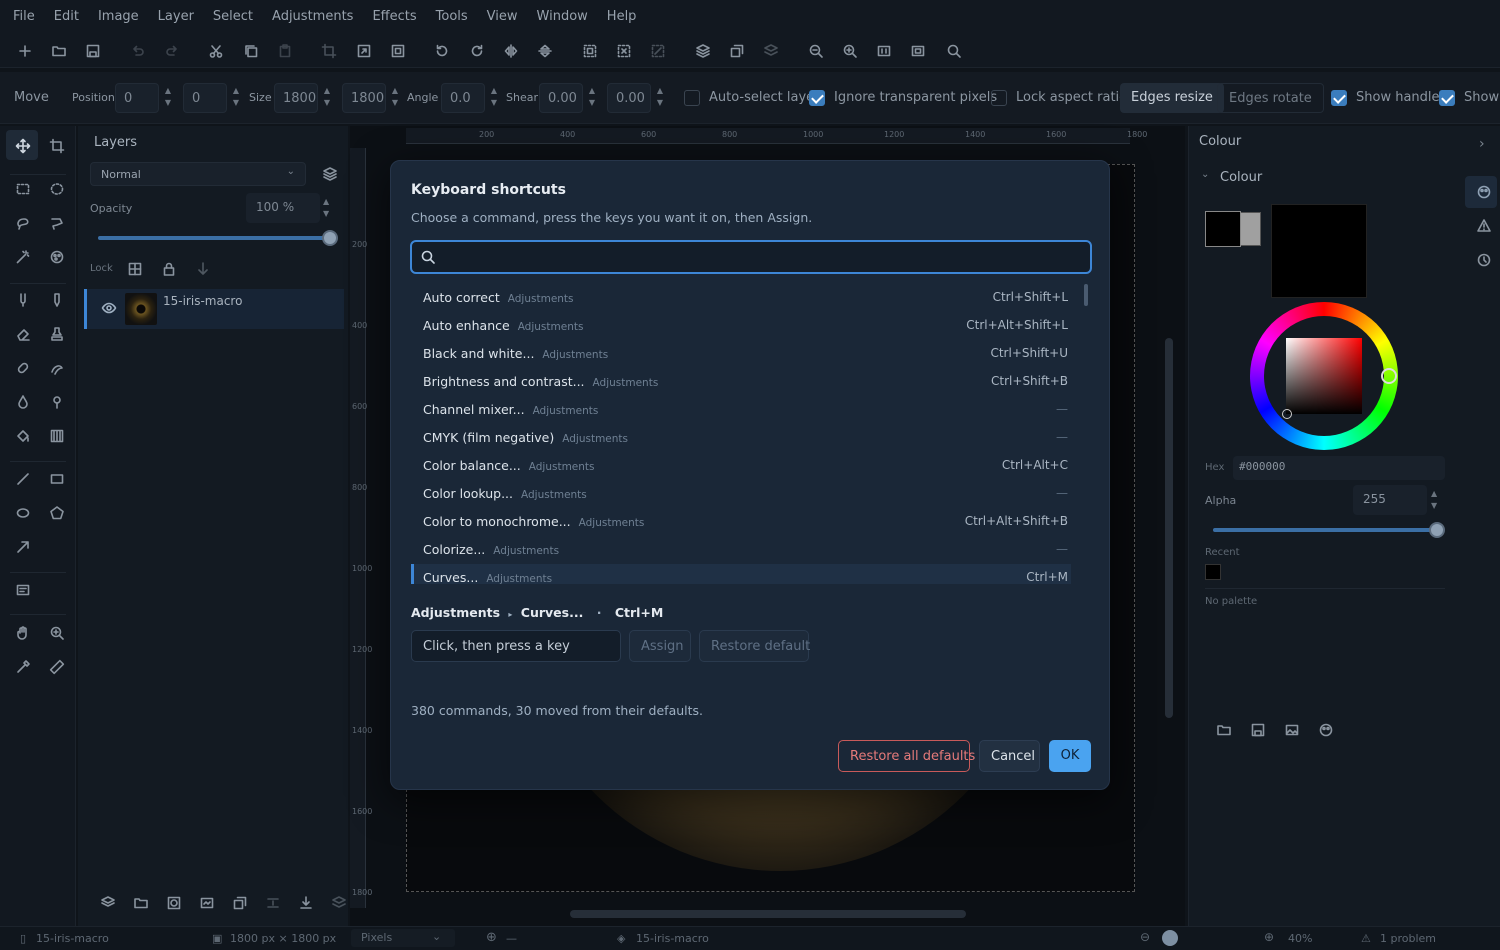 This screenshot has width=1500, height=950. What do you see at coordinates (328, 208) in the screenshot?
I see `opacity-spinner: ▲ ▼` at bounding box center [328, 208].